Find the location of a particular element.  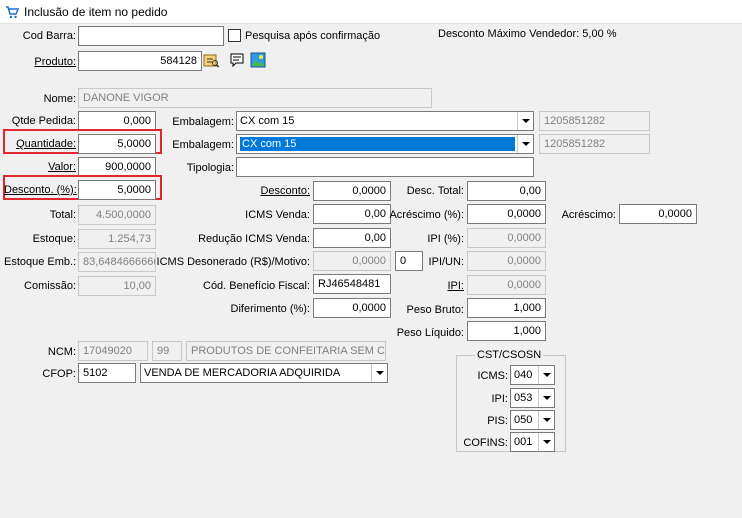

total-label: Total: is located at coordinates (62, 215).